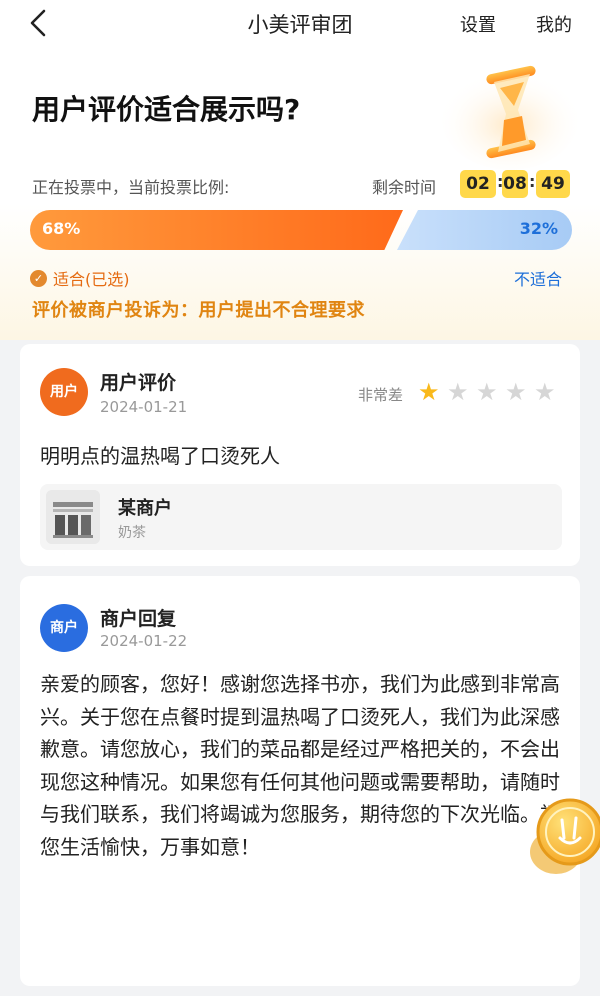  I want to click on suitable-percent: 68%, so click(61, 228).